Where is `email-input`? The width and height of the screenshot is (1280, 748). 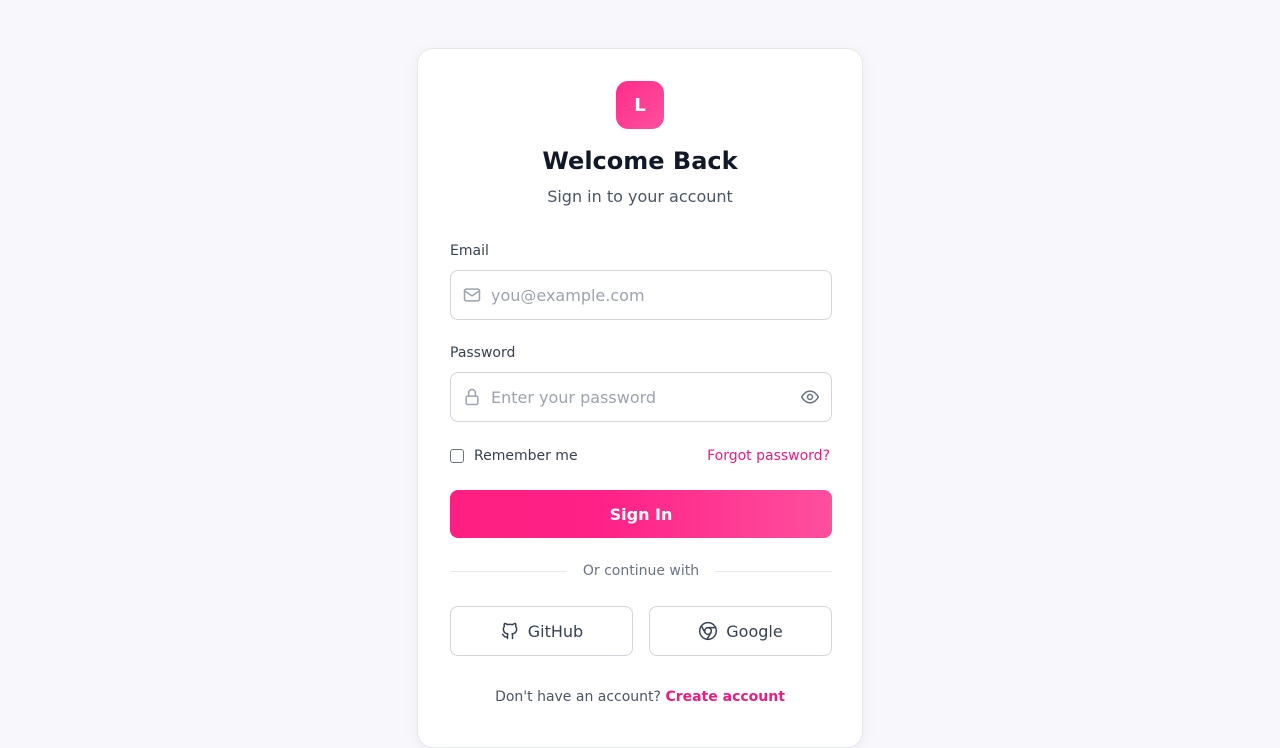
email-input is located at coordinates (641, 295).